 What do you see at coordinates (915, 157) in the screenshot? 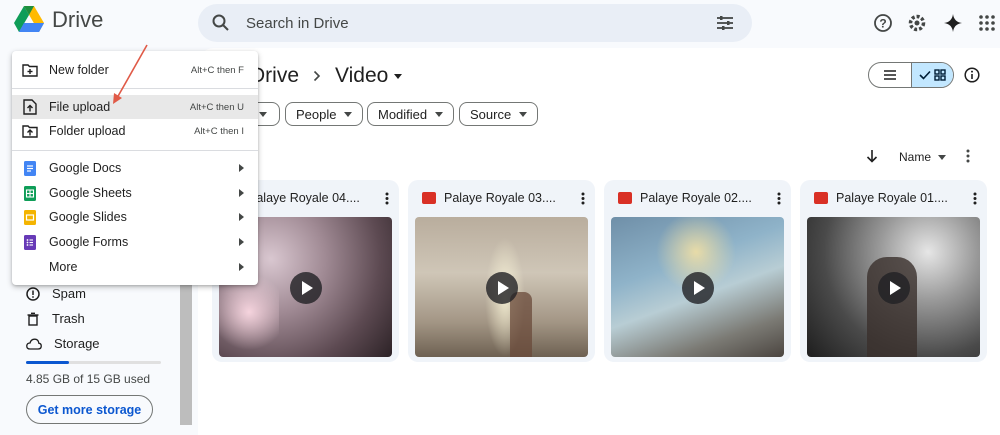
I see `sort-label: Name` at bounding box center [915, 157].